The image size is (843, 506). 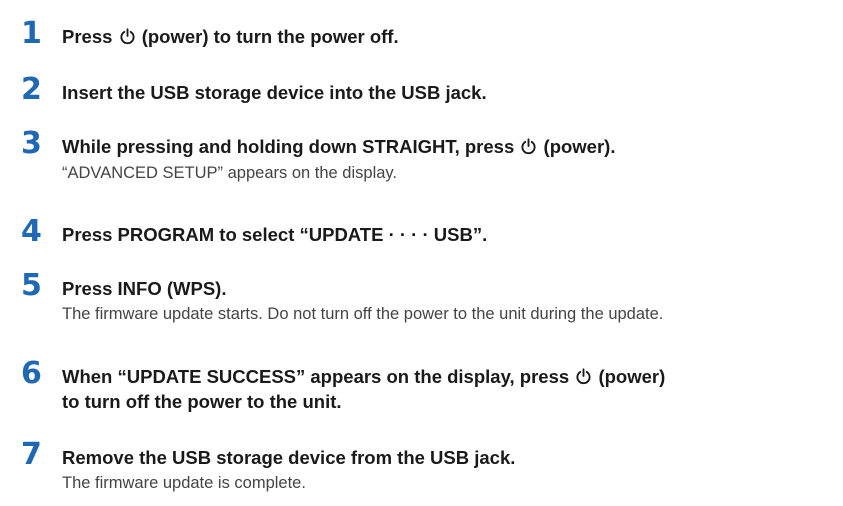 What do you see at coordinates (230, 173) in the screenshot?
I see `step-description: “ADVANCED SETUP” appears on the display.` at bounding box center [230, 173].